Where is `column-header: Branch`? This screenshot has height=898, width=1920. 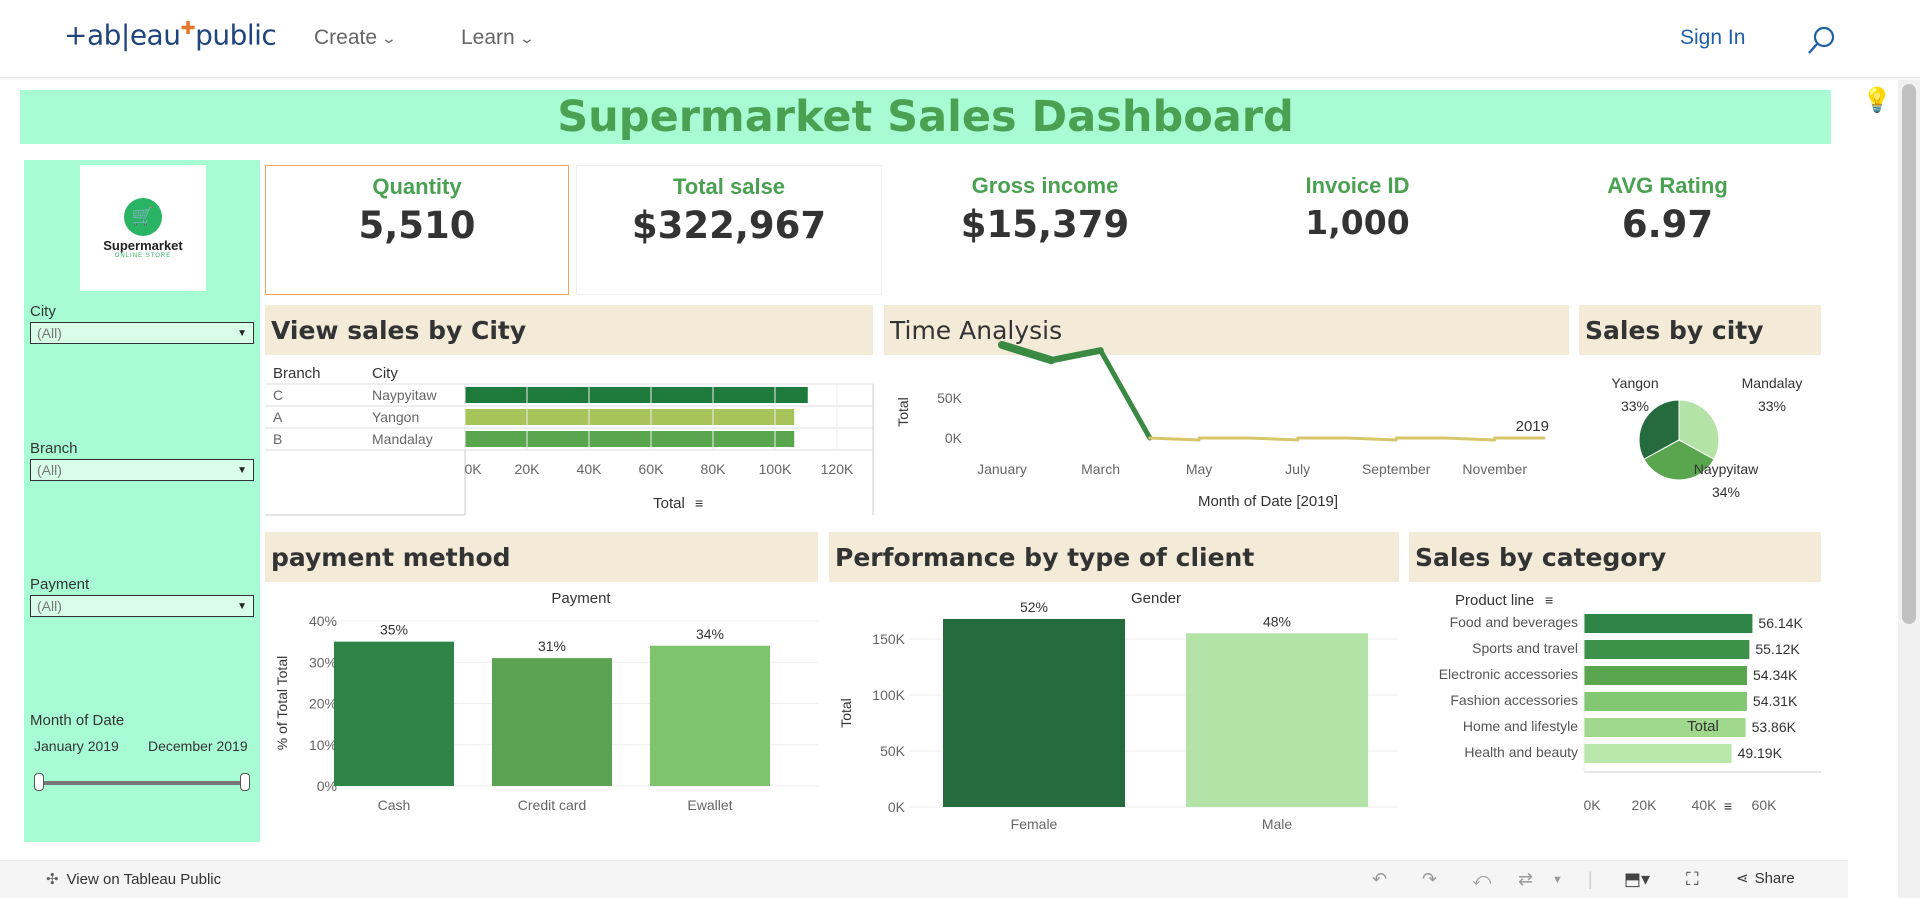 column-header: Branch is located at coordinates (297, 373).